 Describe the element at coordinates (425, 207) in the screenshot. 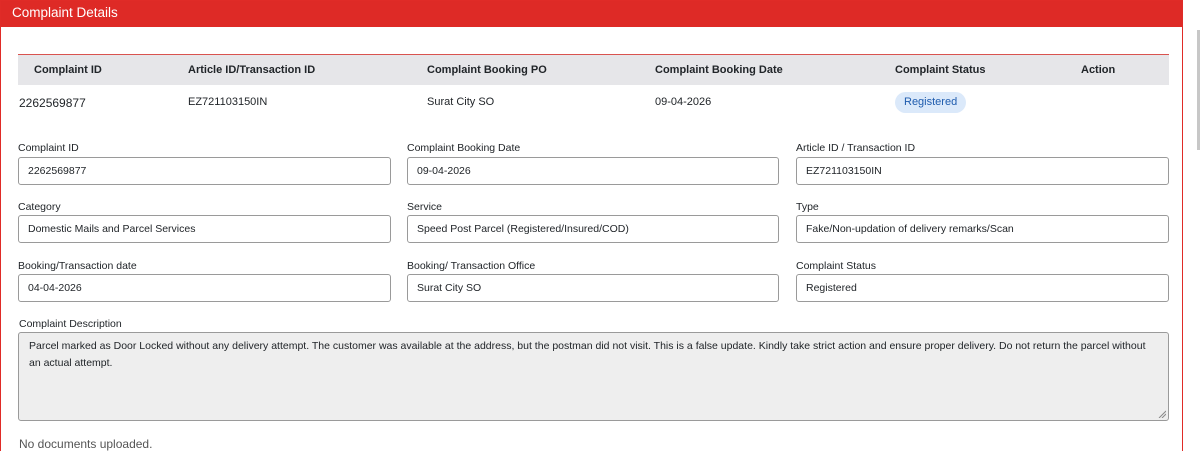

I see `service-label: Service` at that location.